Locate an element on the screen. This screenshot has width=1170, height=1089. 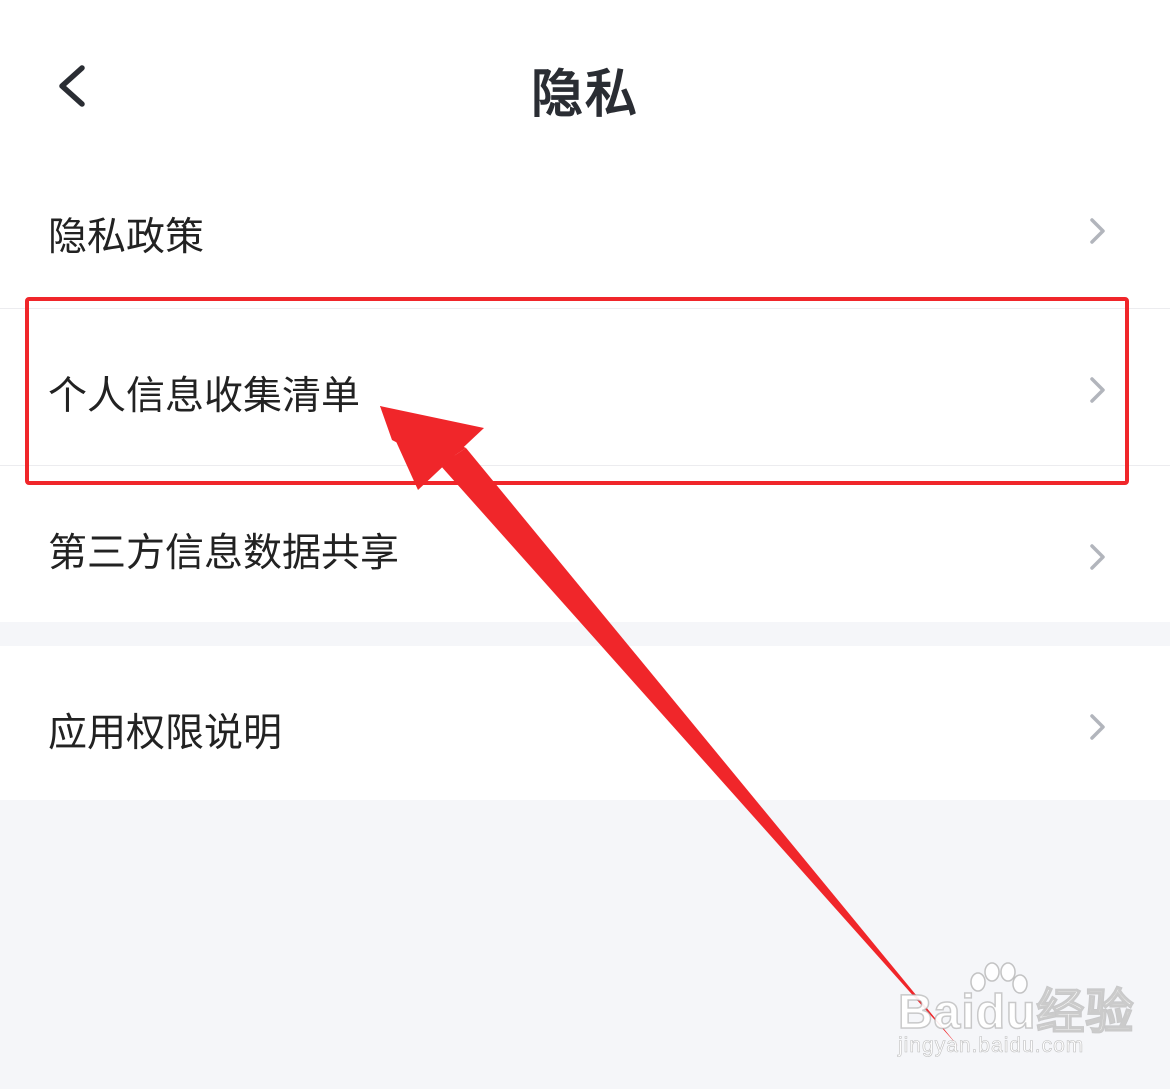
menu-item-label: 应用权限说明 is located at coordinates (165, 733).